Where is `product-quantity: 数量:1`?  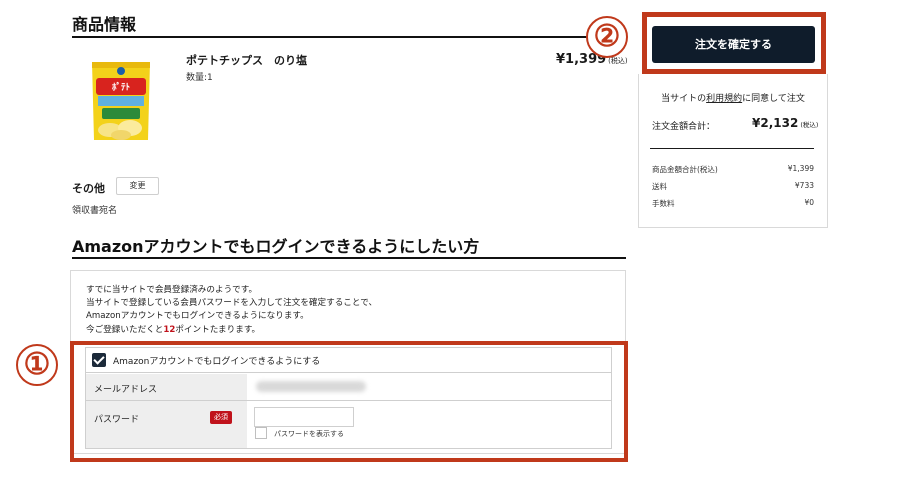
product-quantity: 数量:1 is located at coordinates (199, 78).